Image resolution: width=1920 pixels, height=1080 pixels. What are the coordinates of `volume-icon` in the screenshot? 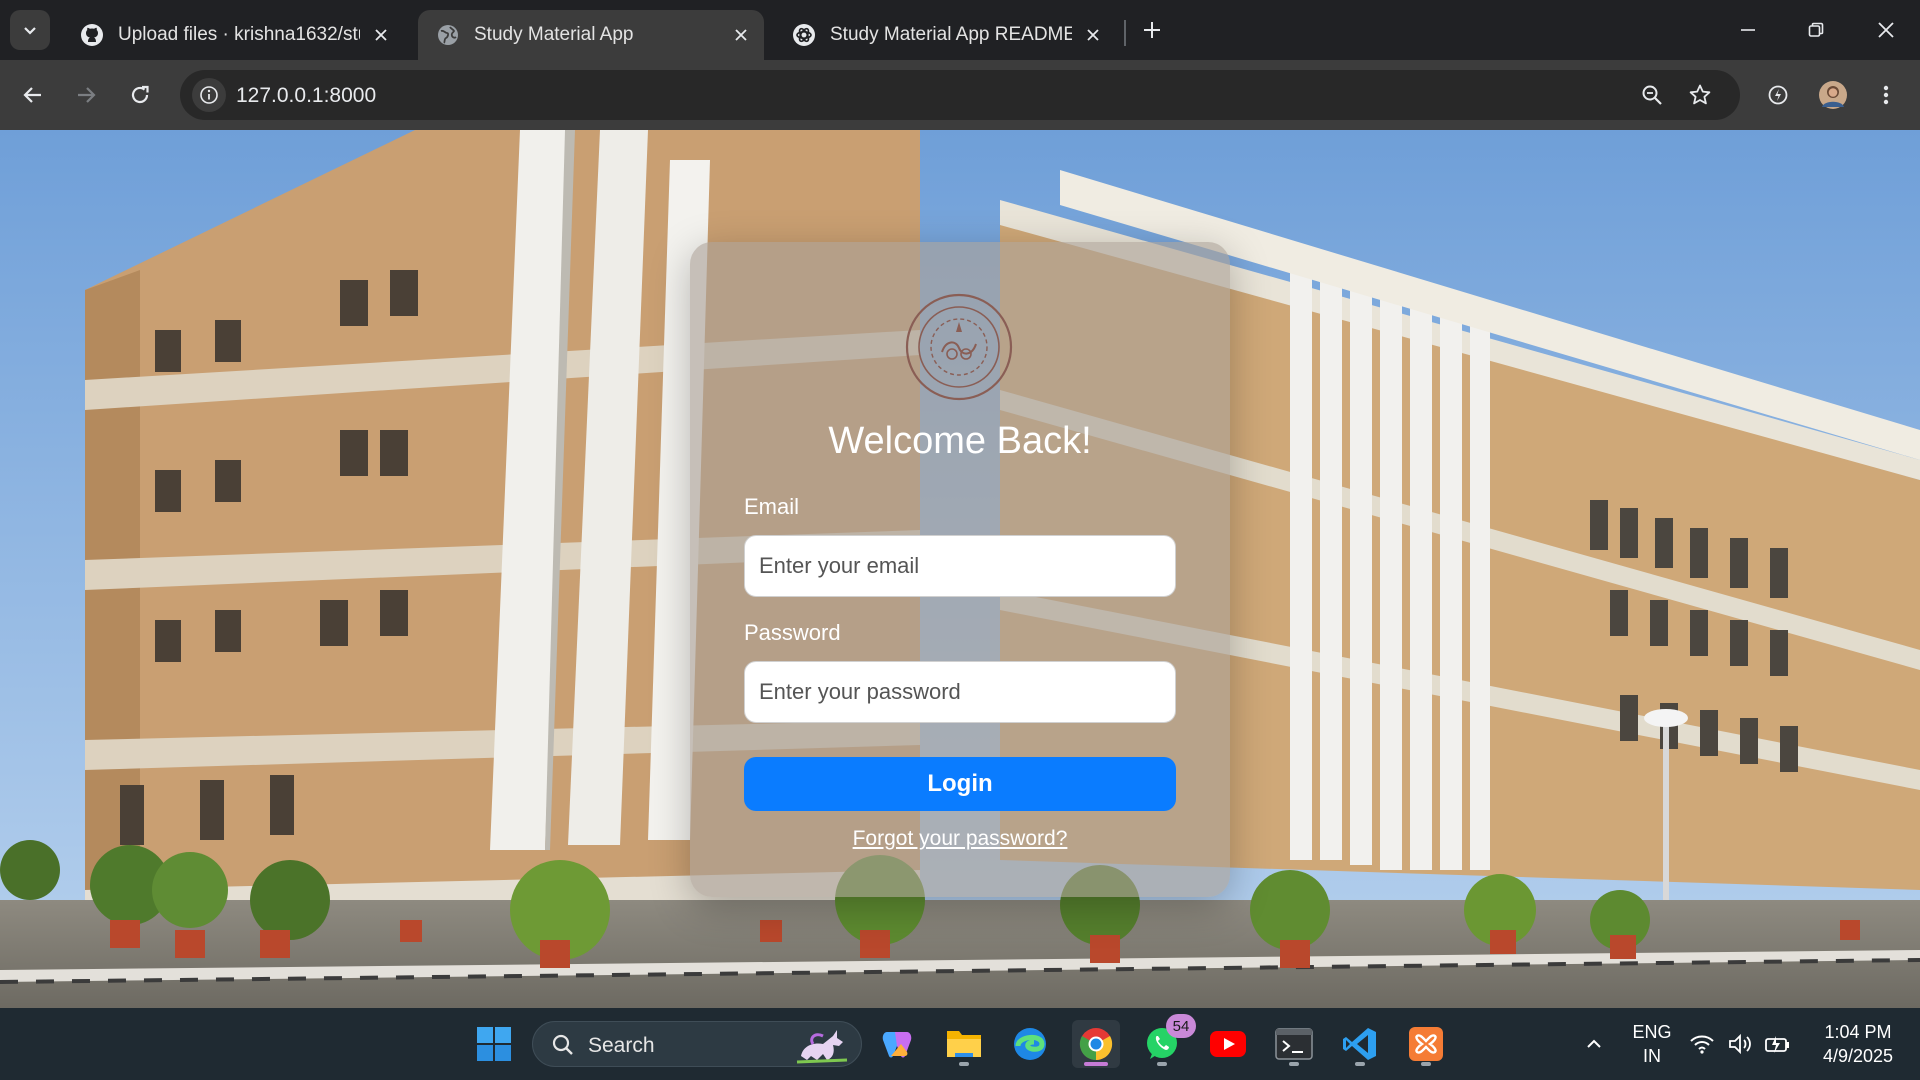 It's located at (1740, 1044).